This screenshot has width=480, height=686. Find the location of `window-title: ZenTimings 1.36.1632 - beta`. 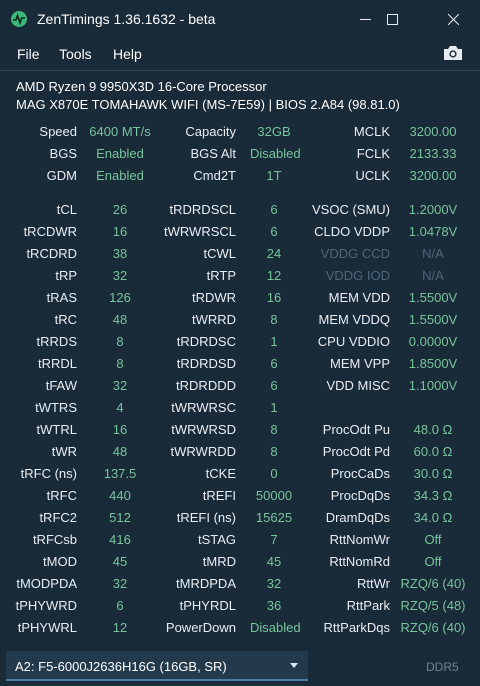

window-title: ZenTimings 1.36.1632 - beta is located at coordinates (126, 19).